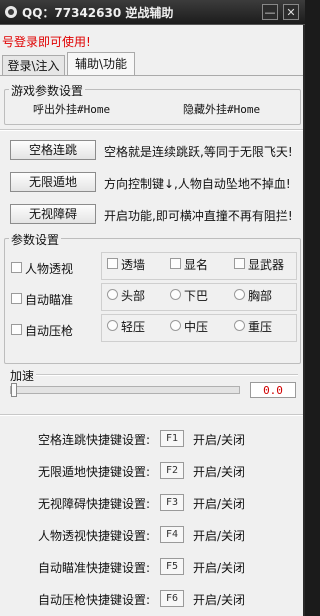 This screenshot has width=320, height=616. What do you see at coordinates (101, 63) in the screenshot?
I see `tab-assist-function: 辅助\功能` at bounding box center [101, 63].